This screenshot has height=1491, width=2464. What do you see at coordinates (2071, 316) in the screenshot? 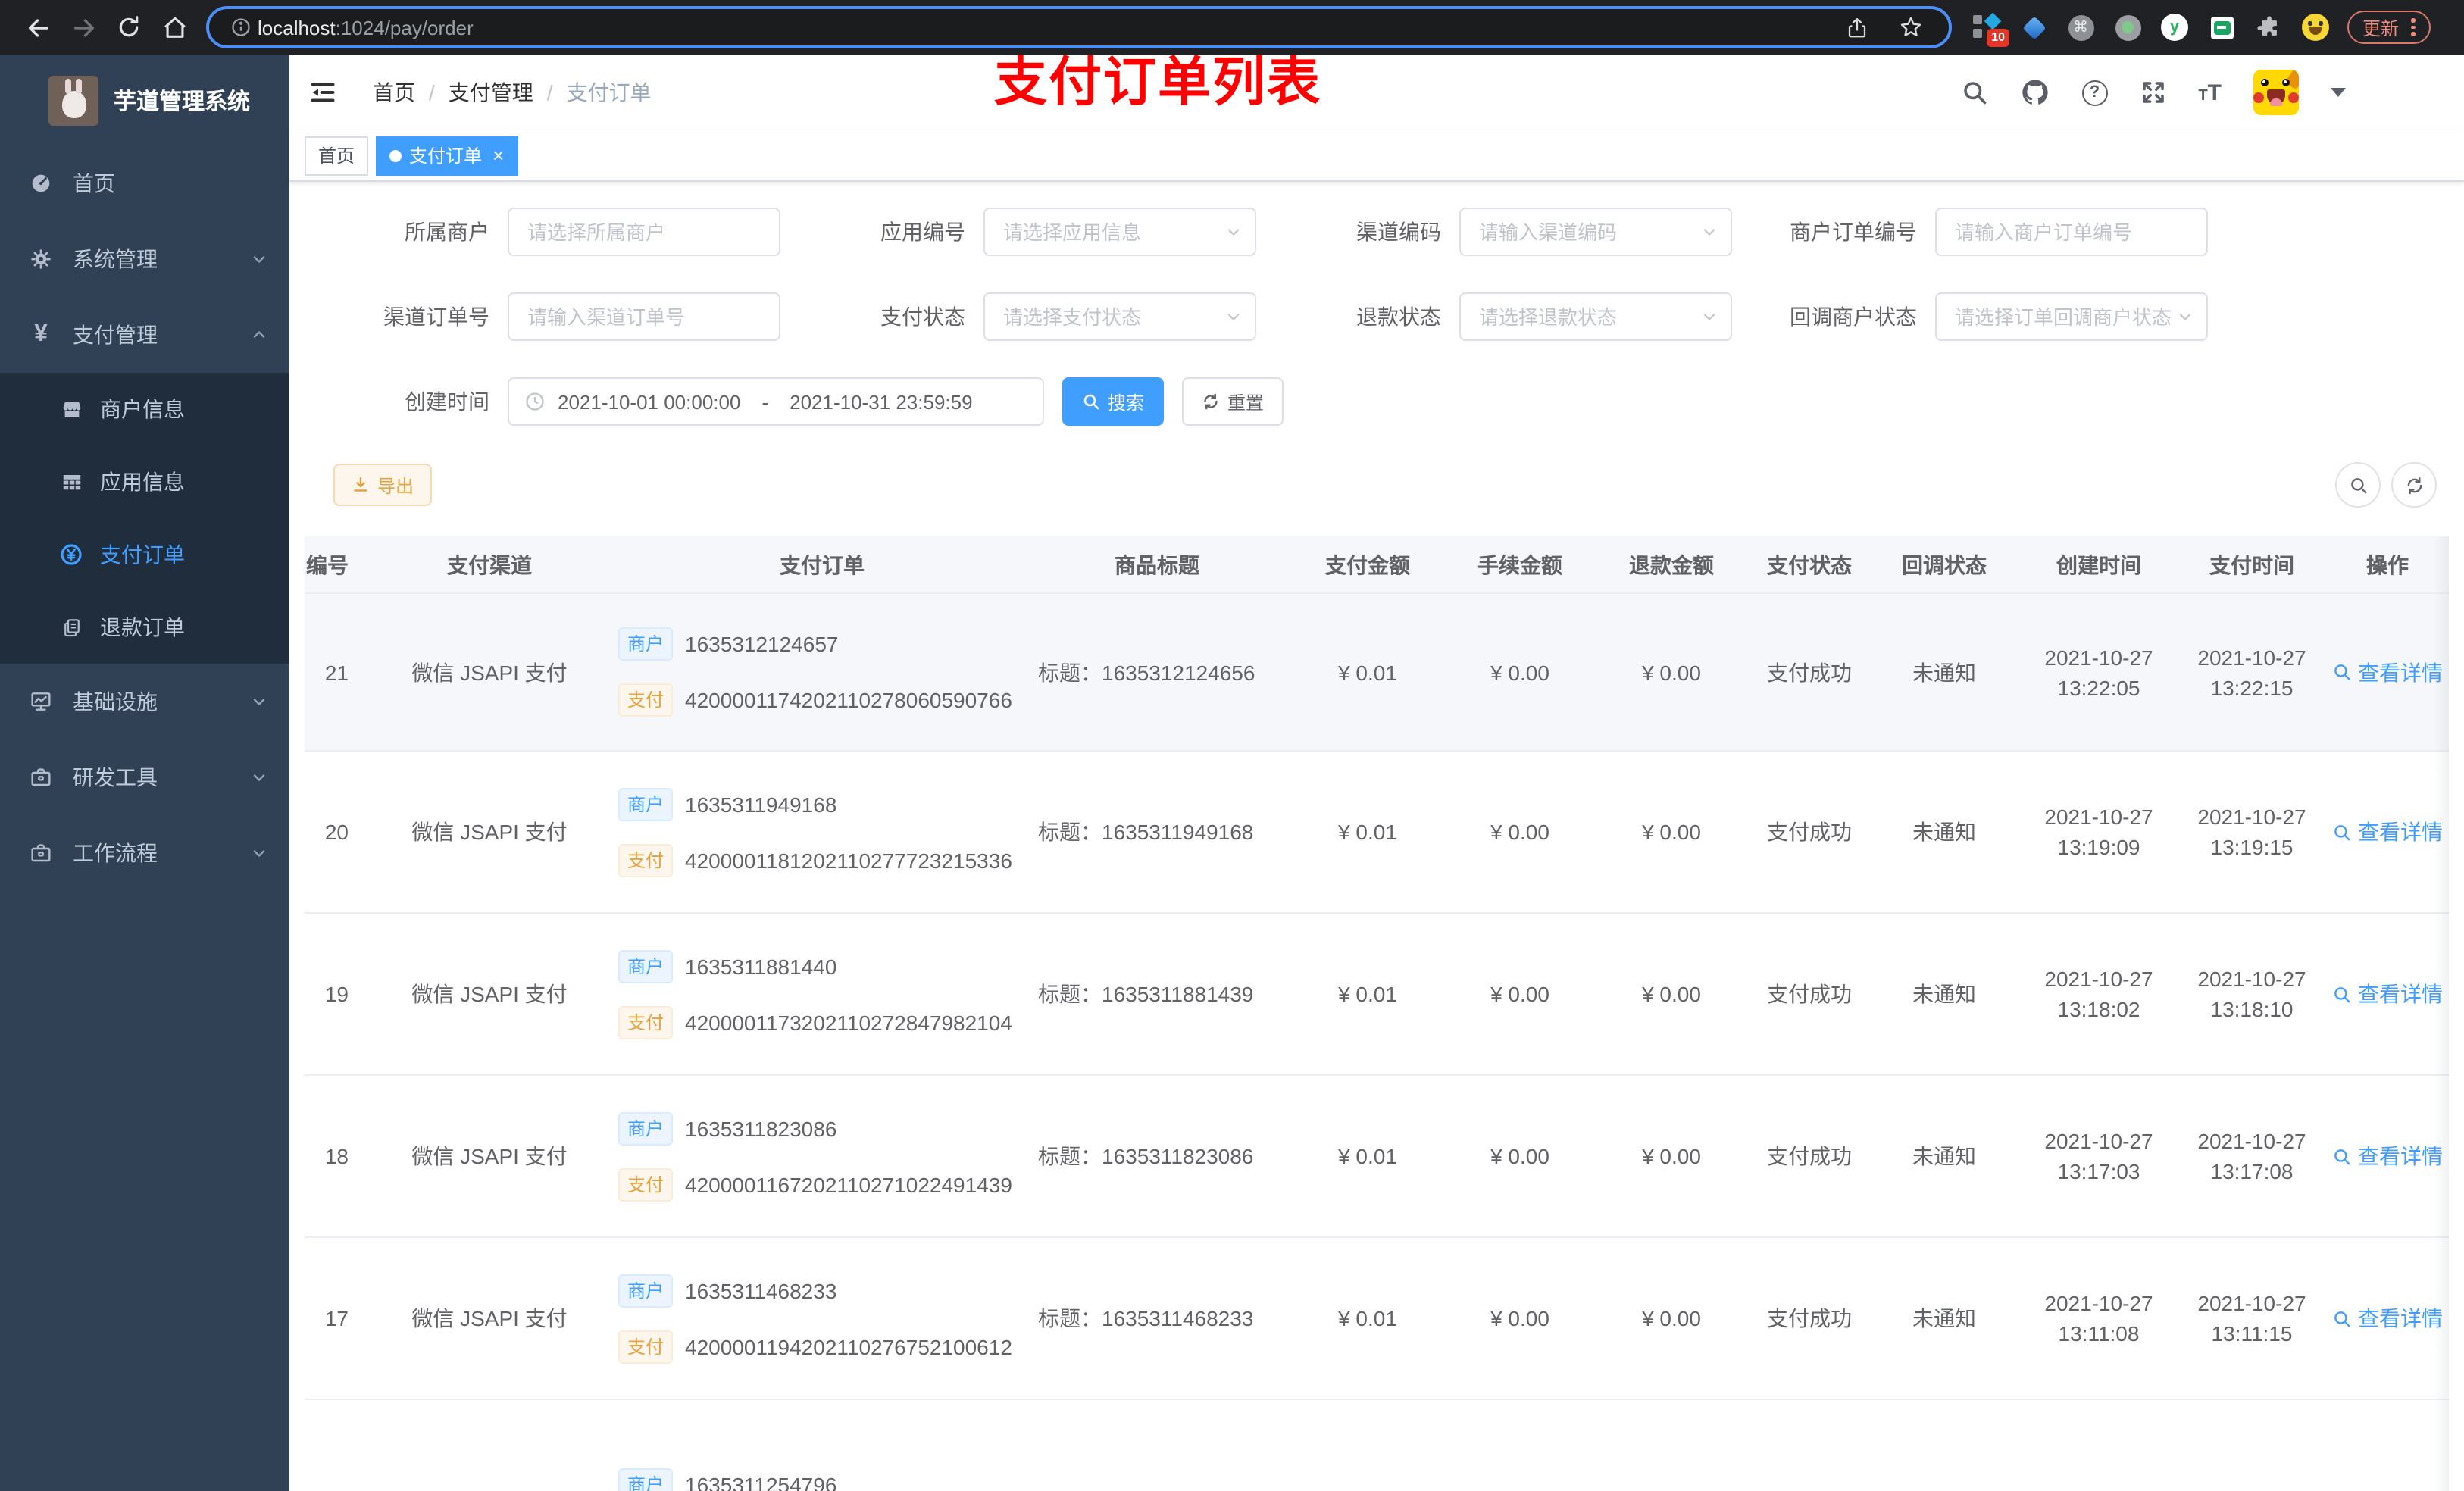
I see `notify-status-select` at bounding box center [2071, 316].